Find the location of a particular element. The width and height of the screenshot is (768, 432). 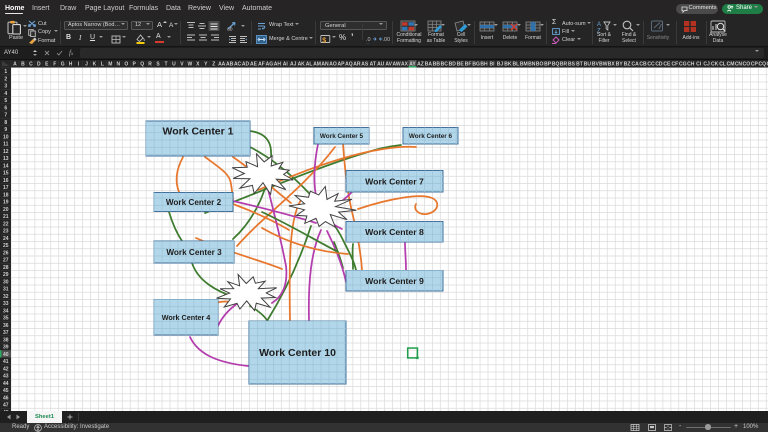

svg-text: Work Center 8 is located at coordinates (394, 232).